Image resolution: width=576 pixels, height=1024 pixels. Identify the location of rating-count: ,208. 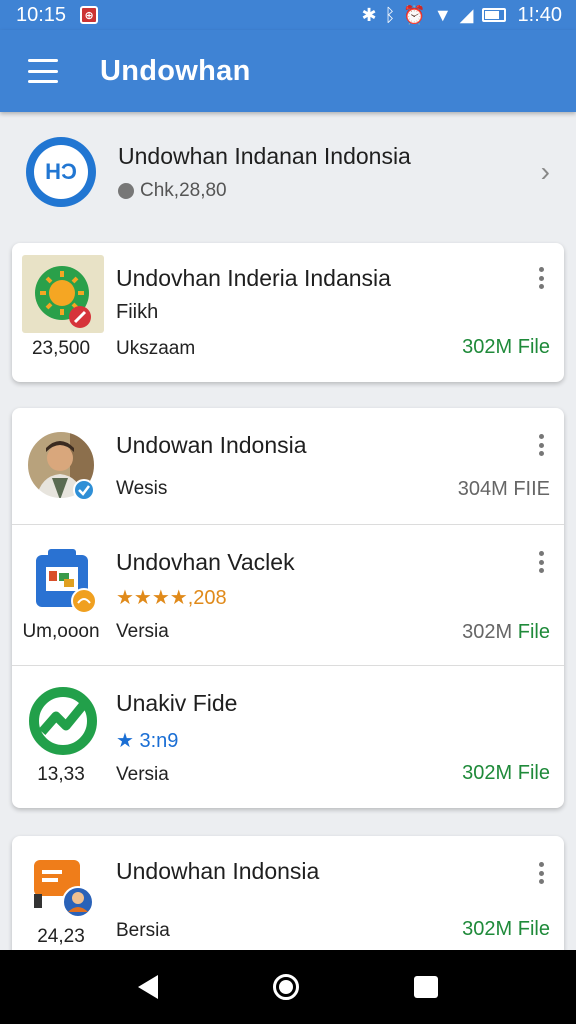
(207, 598).